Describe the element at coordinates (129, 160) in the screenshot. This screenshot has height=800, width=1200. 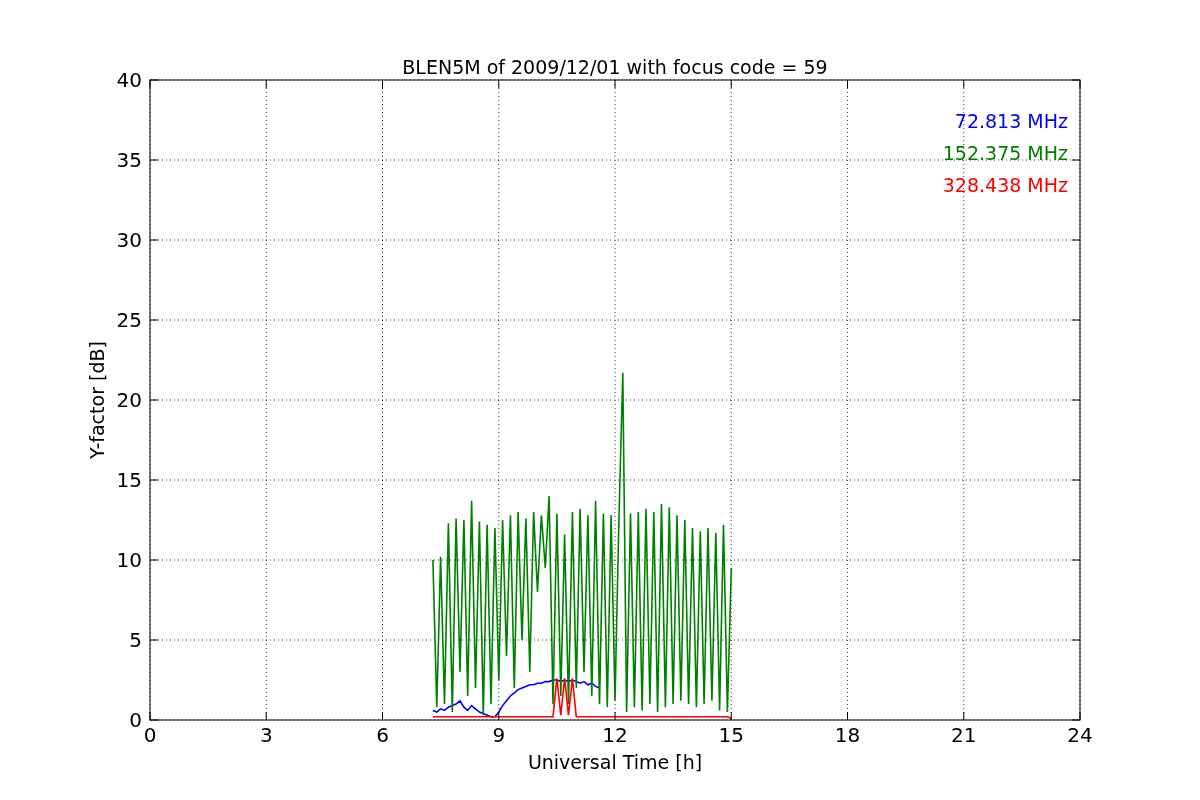
I see `tick-label: 35` at that location.